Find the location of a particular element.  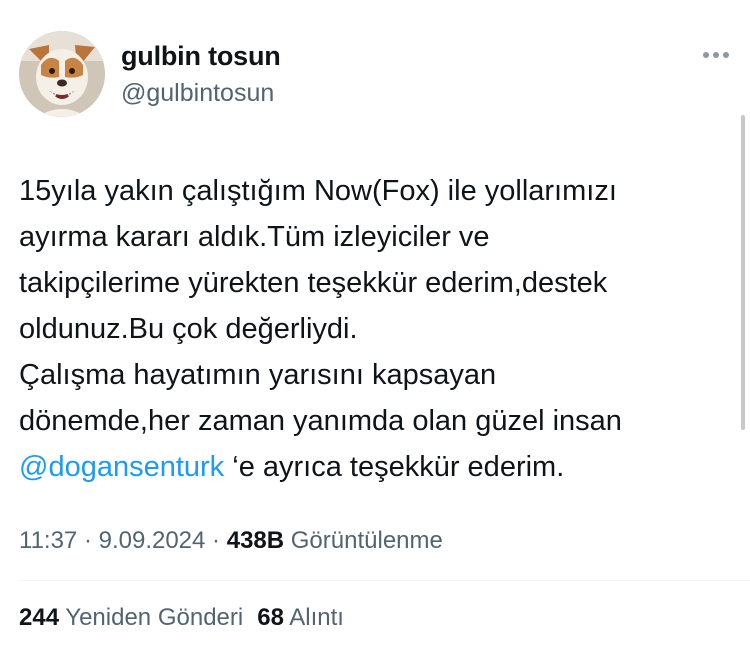

author-name: gulbin tosun is located at coordinates (201, 56).